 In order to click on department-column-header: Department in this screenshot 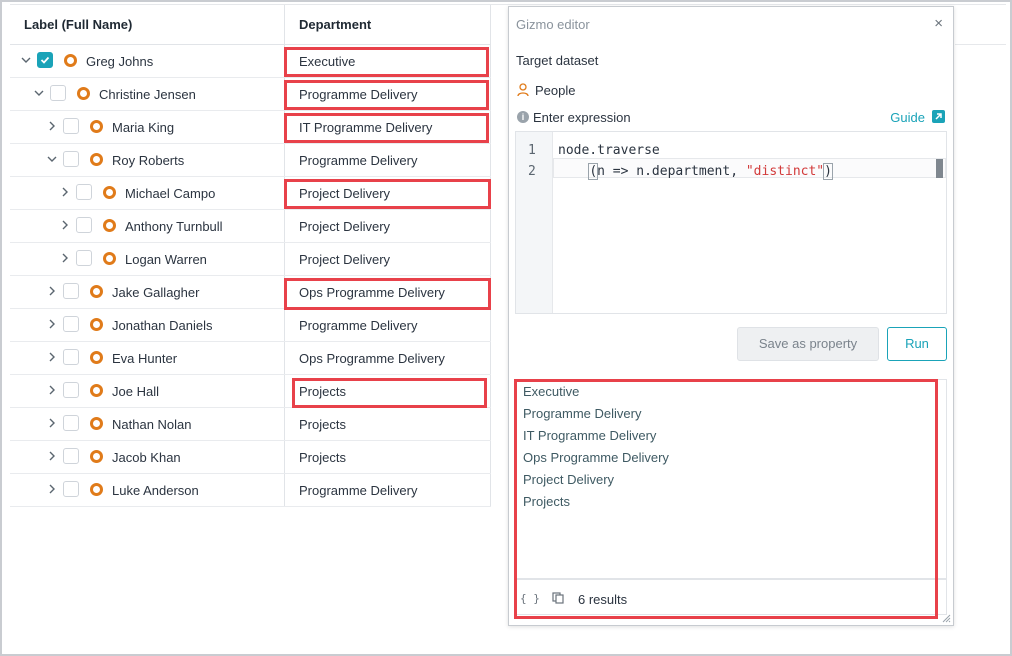, I will do `click(335, 24)`.